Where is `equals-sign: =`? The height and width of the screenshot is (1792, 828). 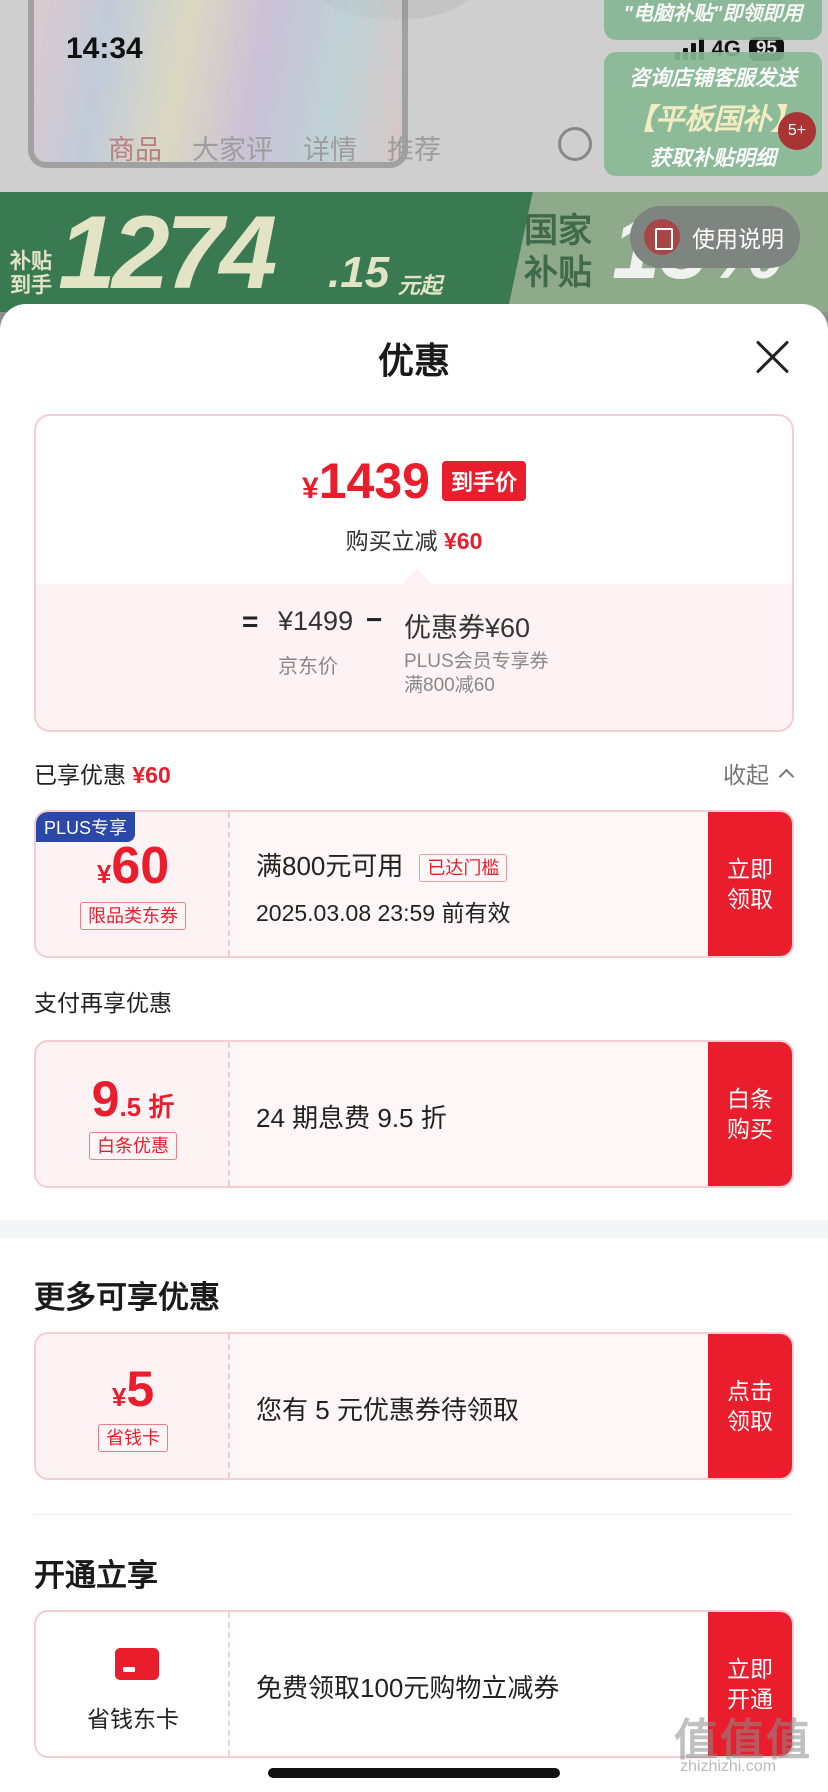 equals-sign: = is located at coordinates (250, 621).